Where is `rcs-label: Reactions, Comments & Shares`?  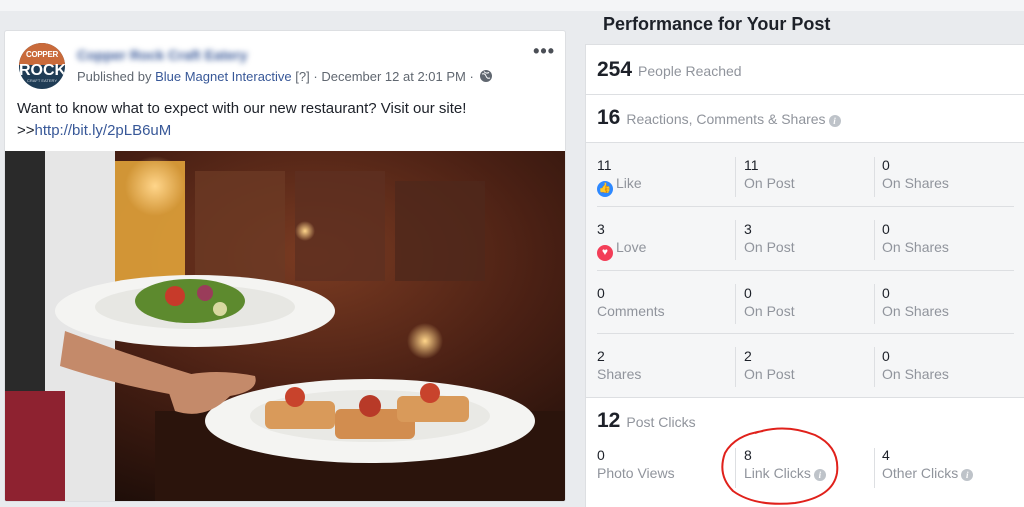
rcs-label: Reactions, Comments & Shares is located at coordinates (726, 119).